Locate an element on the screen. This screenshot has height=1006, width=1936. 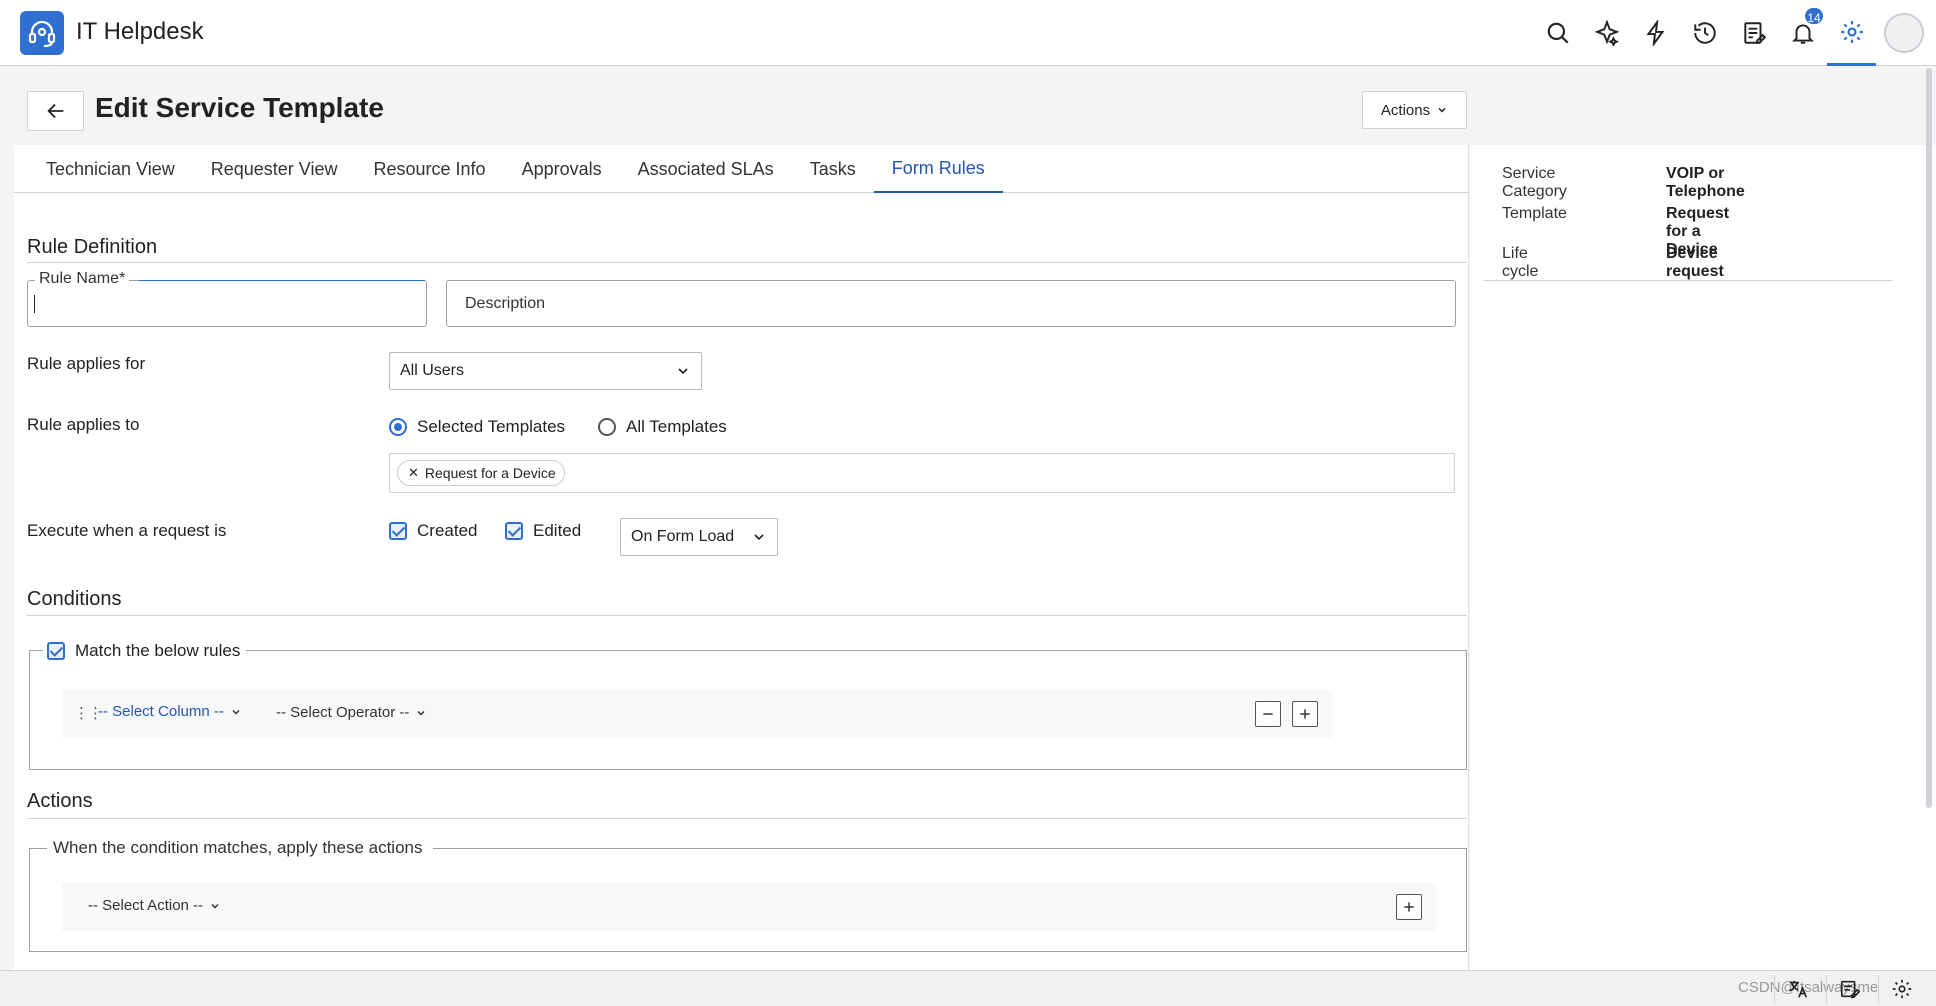
checkbox-edited-label: Edited is located at coordinates (557, 530).